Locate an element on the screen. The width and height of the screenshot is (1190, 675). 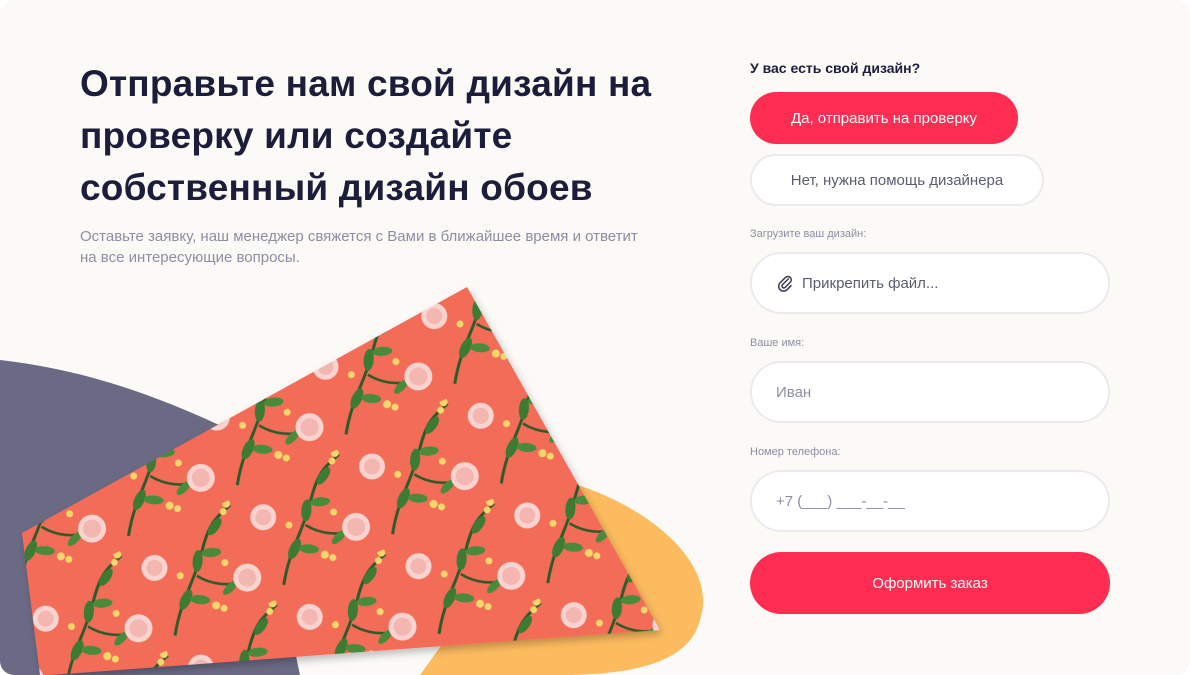
send-for-review-button: Да, отправить на проверку is located at coordinates (884, 118).